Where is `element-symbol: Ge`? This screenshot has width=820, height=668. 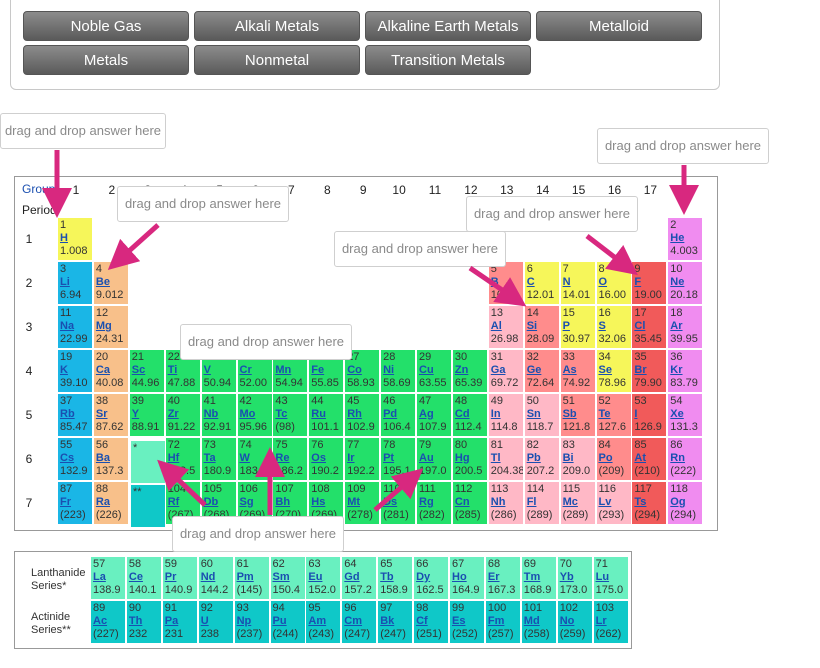
element-symbol: Ge is located at coordinates (542, 370).